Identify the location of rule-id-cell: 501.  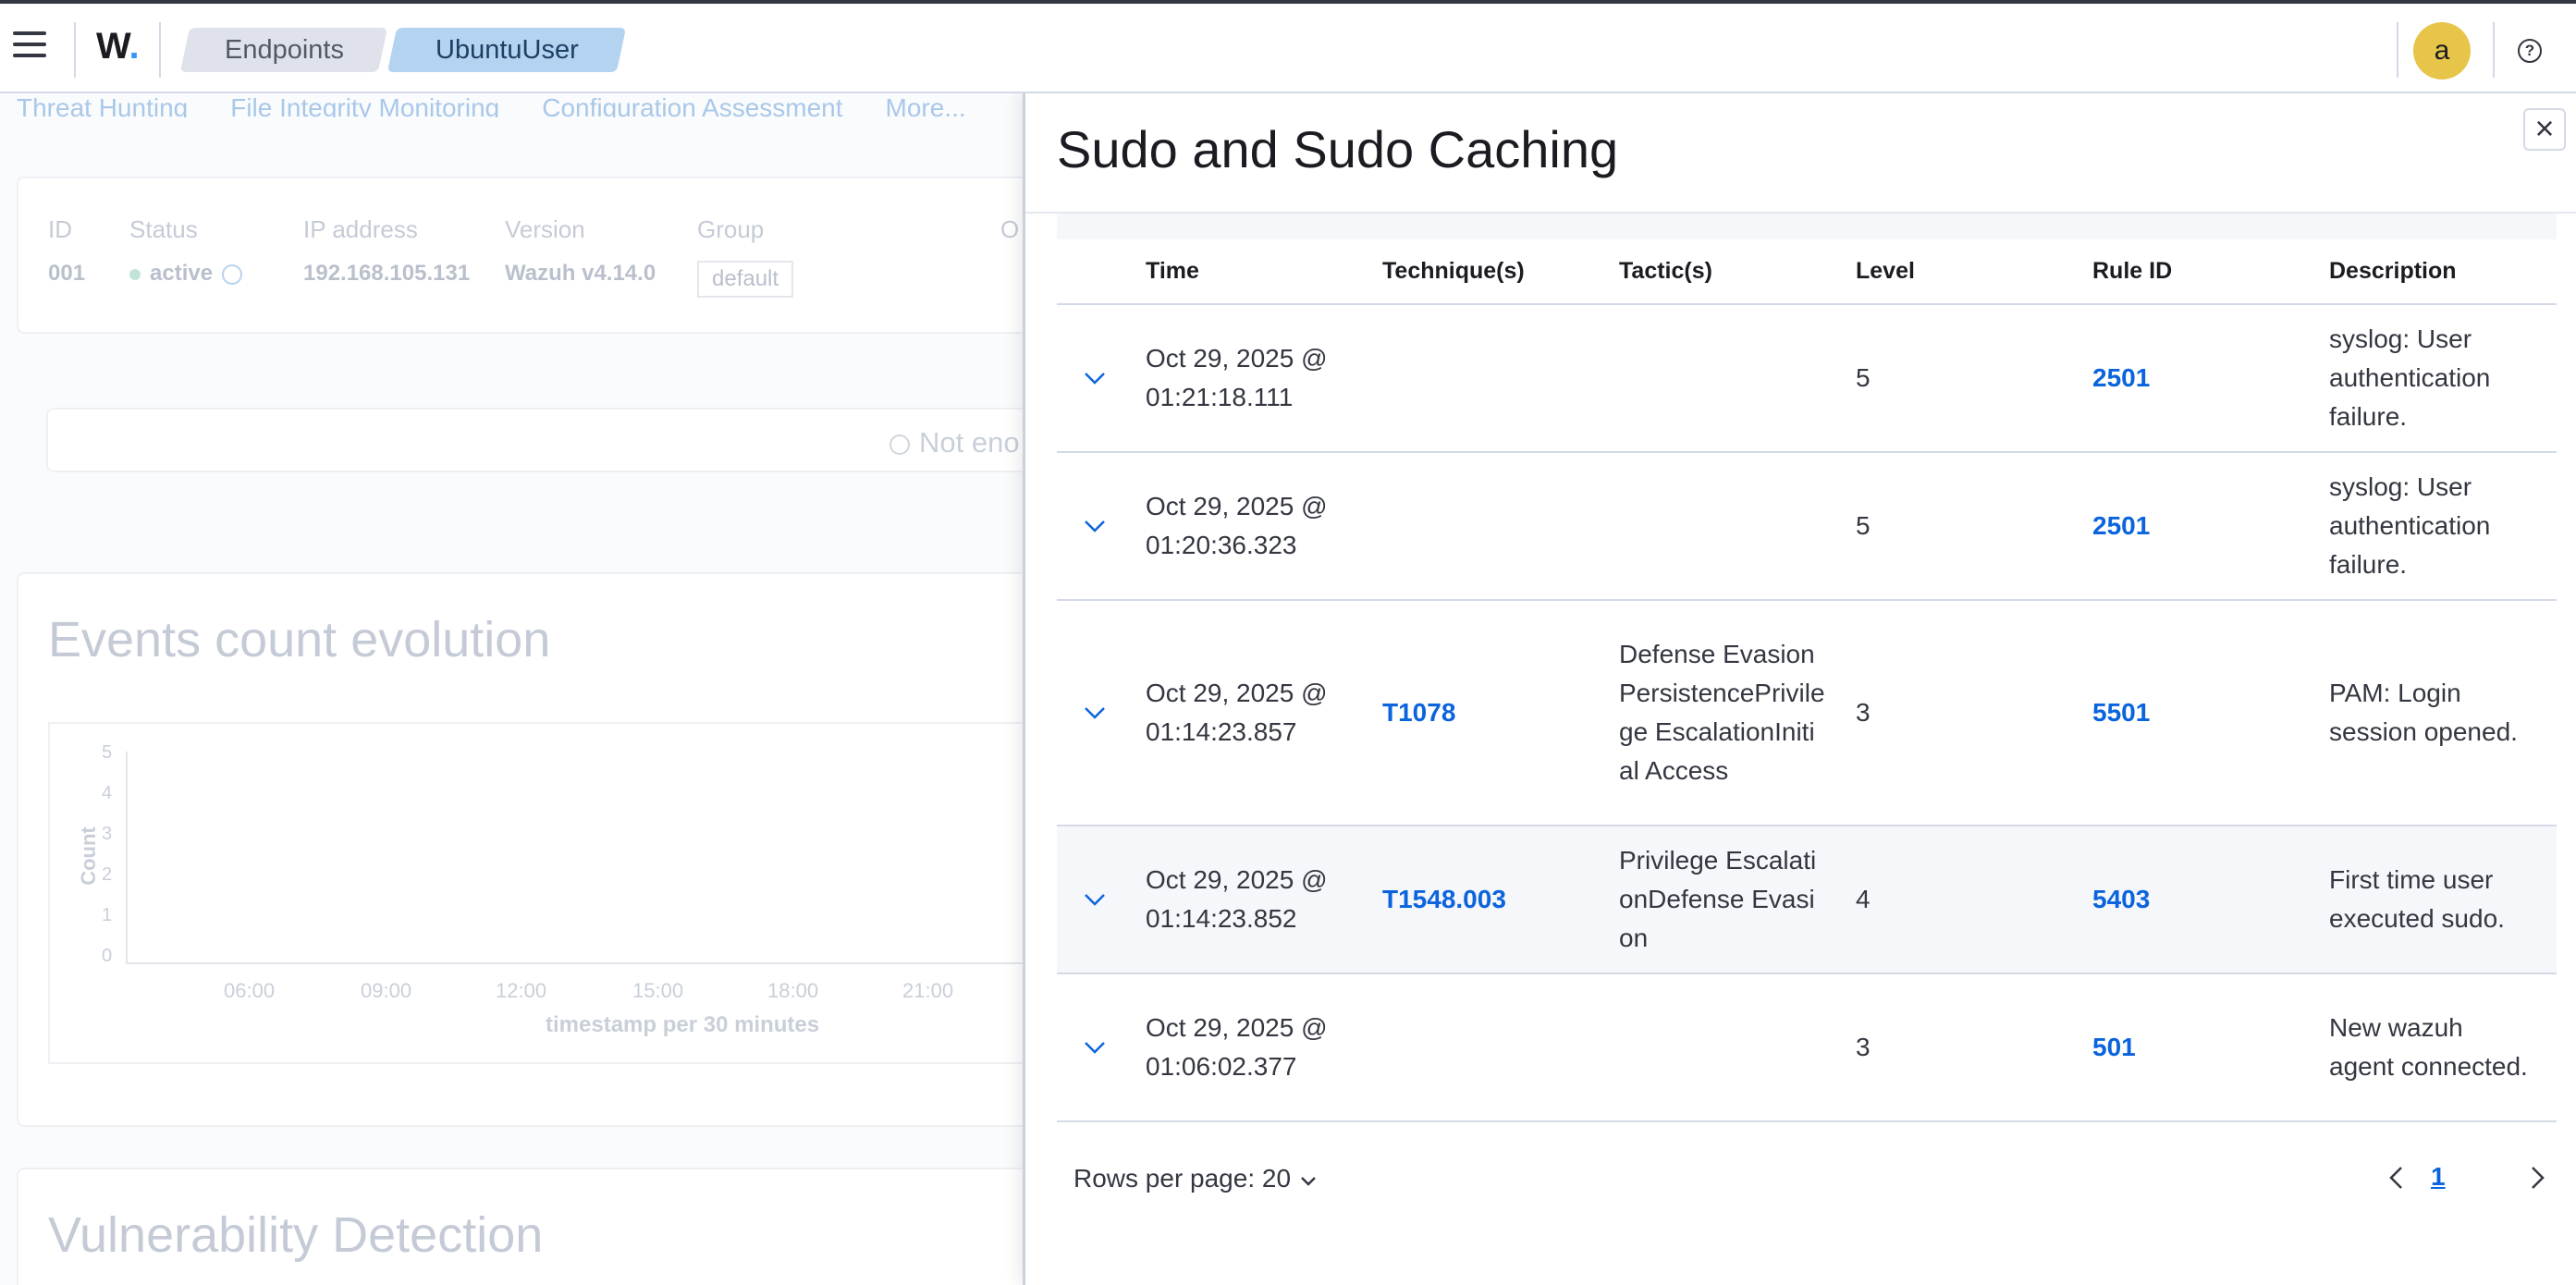
(2210, 1047).